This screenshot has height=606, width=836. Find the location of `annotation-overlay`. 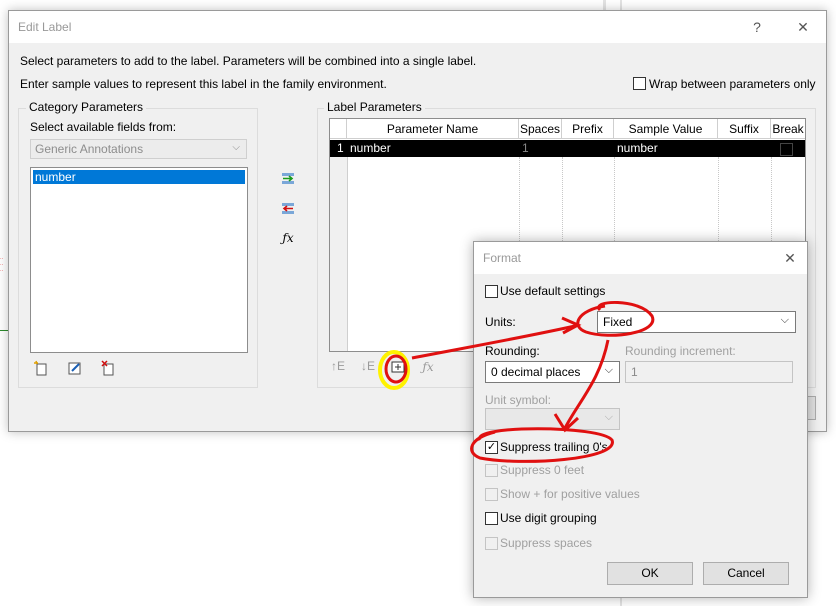

annotation-overlay is located at coordinates (516, 382).